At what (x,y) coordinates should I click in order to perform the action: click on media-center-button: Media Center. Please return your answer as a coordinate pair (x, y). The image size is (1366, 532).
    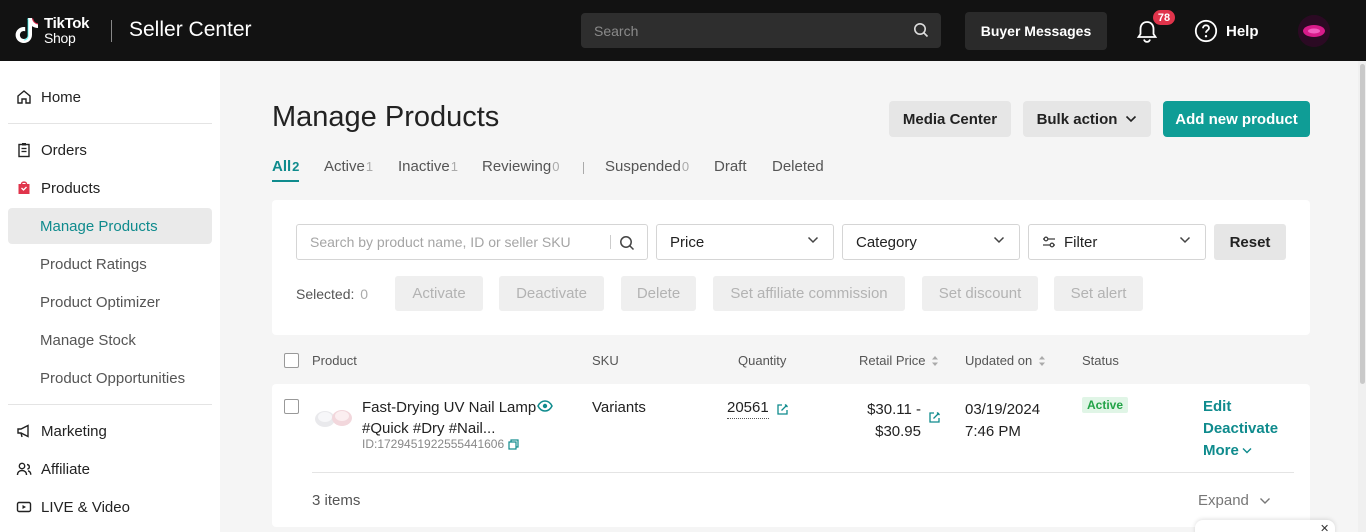
    Looking at the image, I should click on (950, 119).